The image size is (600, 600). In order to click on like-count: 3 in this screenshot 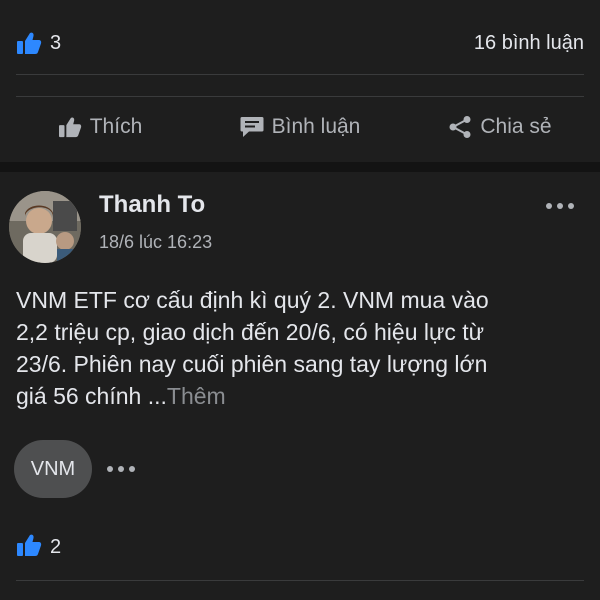, I will do `click(56, 42)`.